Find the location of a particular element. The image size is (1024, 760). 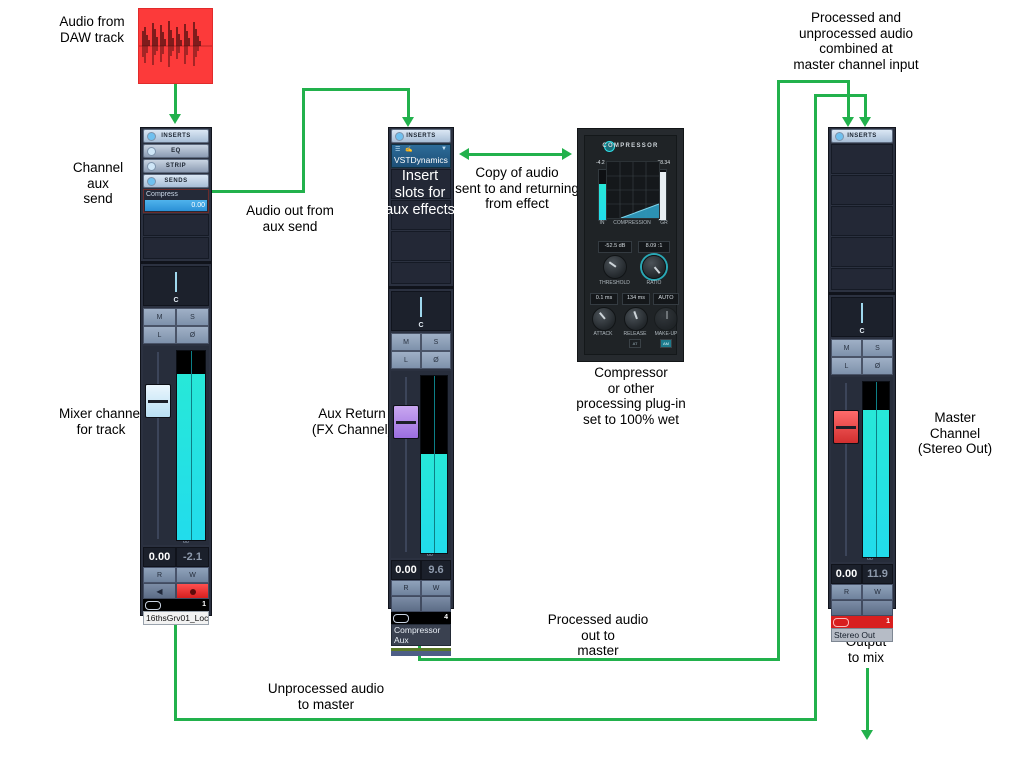

channel3-listen-button: L is located at coordinates (846, 366).